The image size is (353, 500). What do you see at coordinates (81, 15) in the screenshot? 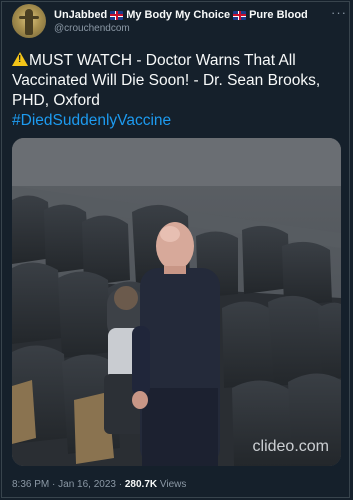
I see `author-name-part1: UnJabbed` at bounding box center [81, 15].